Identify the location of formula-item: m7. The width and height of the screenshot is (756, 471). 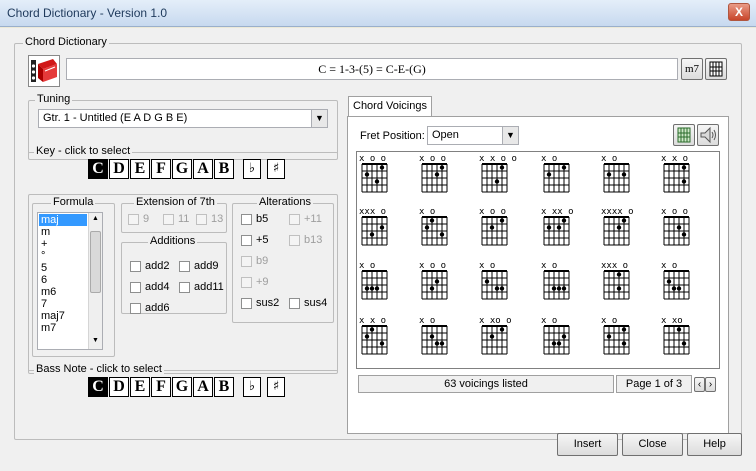
(63, 328).